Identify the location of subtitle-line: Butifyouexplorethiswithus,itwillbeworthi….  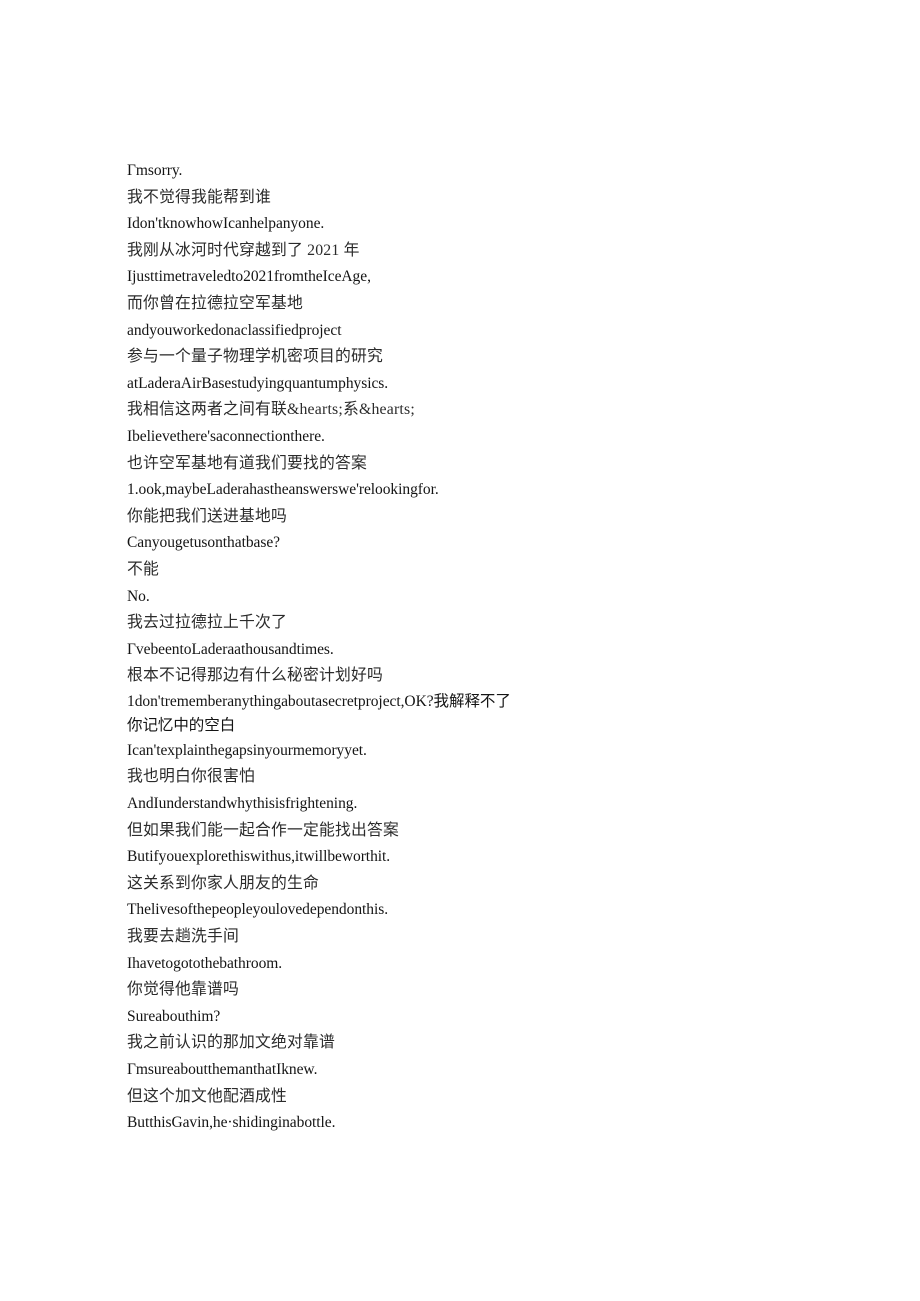
(259, 857).